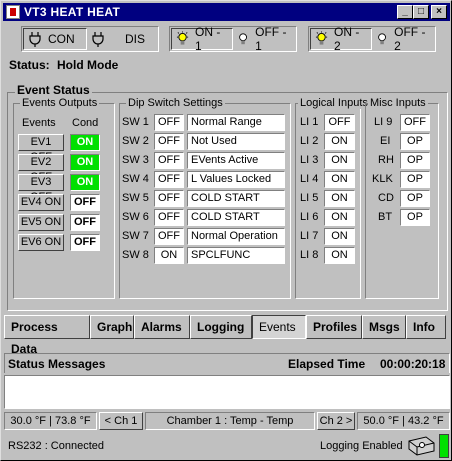 The width and height of the screenshot is (452, 461). What do you see at coordinates (13, 12) in the screenshot?
I see `app-icon` at bounding box center [13, 12].